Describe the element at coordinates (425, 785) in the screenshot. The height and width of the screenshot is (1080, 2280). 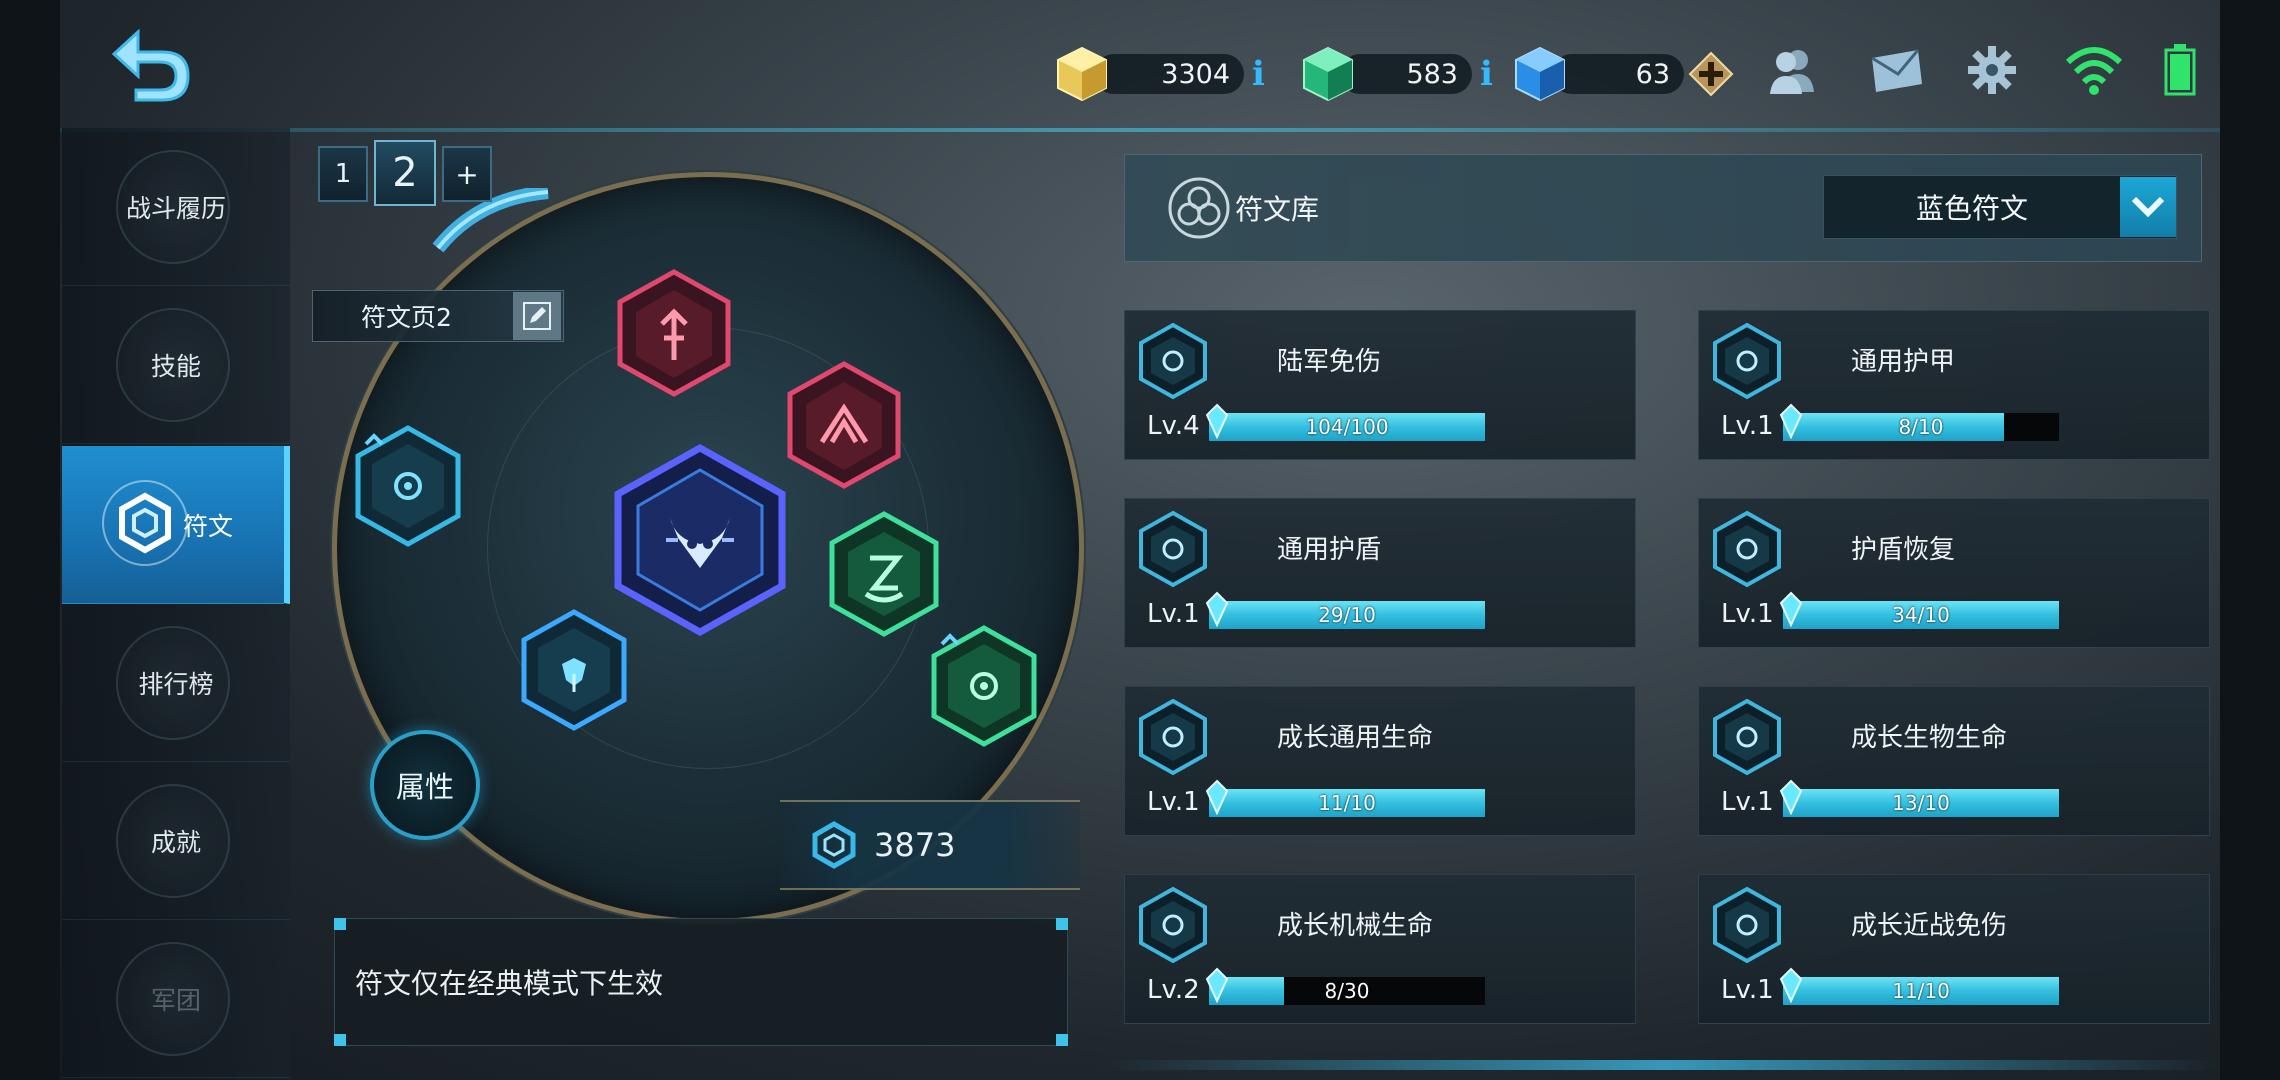
I see `attributes-button: 属性` at that location.